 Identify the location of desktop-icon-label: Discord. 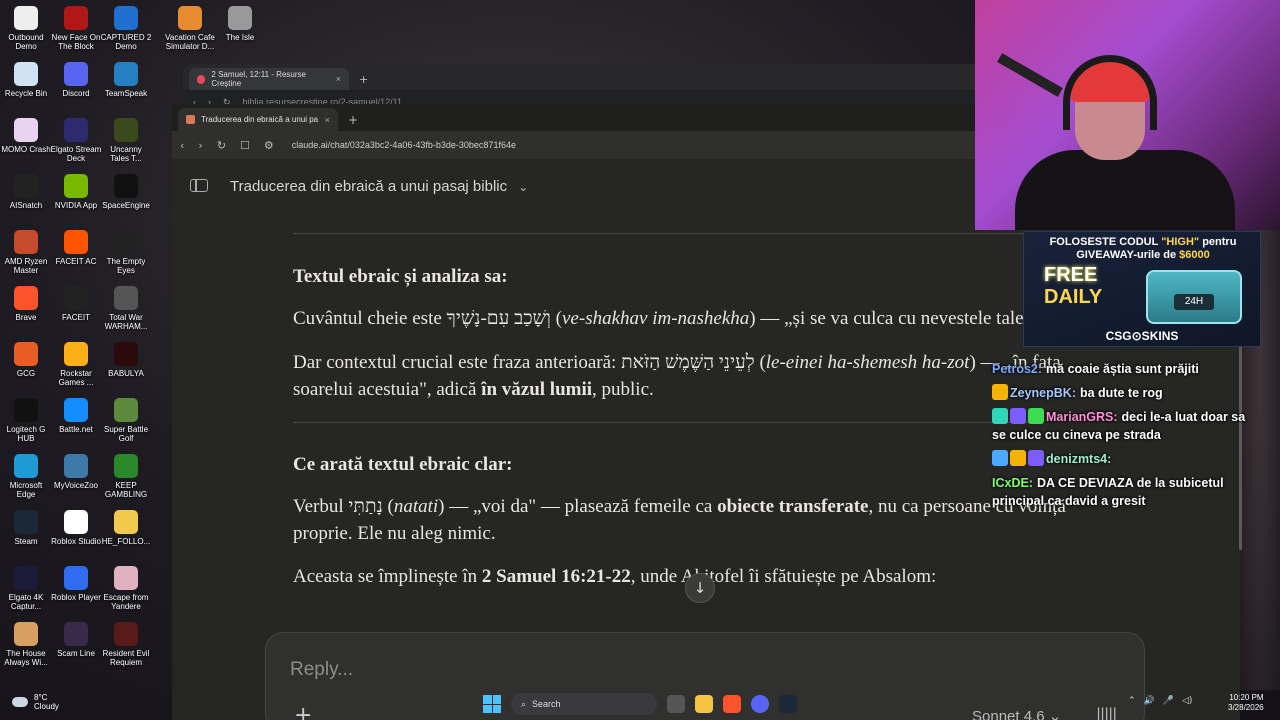
(76, 93).